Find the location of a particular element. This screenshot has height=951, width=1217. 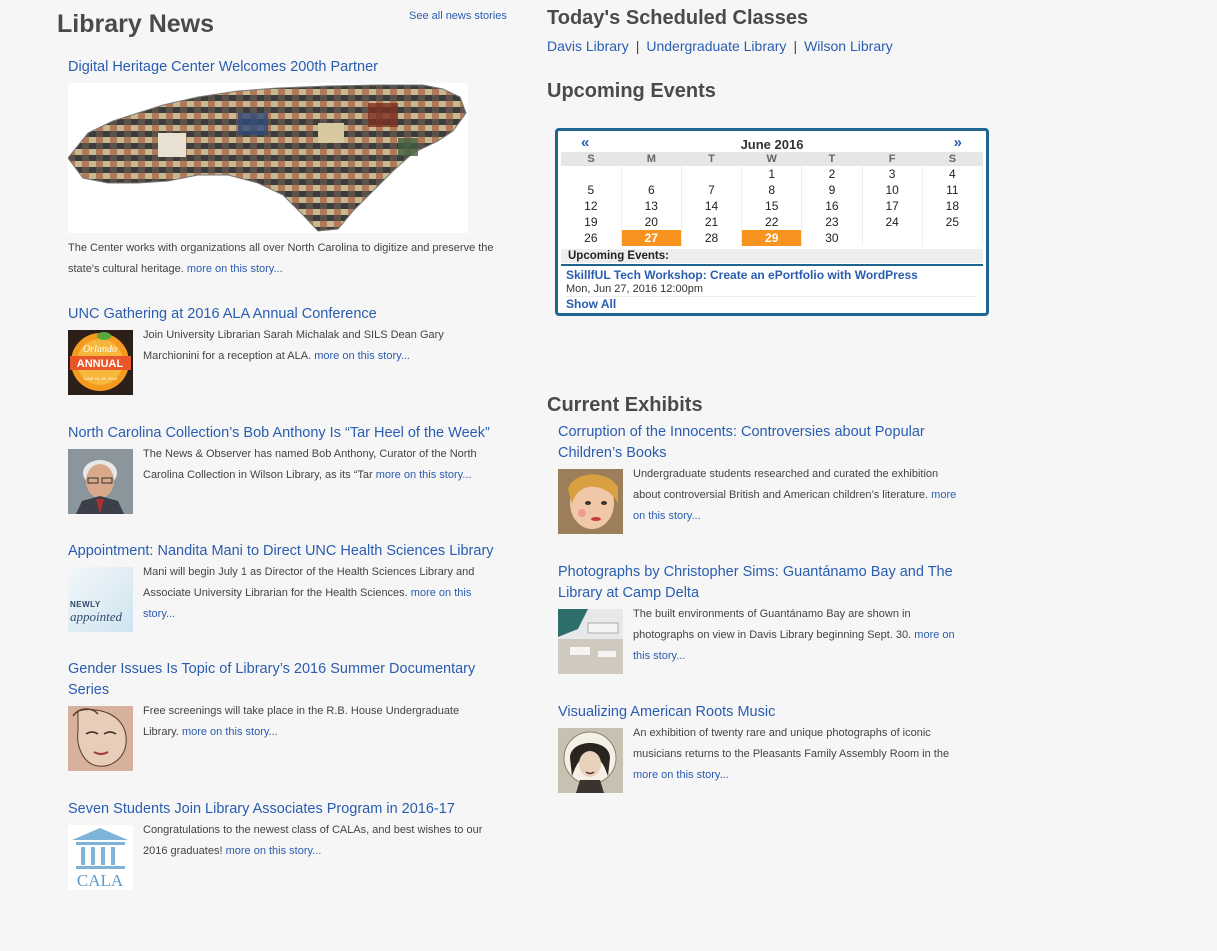

undergraduate-library-link: Undergraduate Library is located at coordinates (716, 46).